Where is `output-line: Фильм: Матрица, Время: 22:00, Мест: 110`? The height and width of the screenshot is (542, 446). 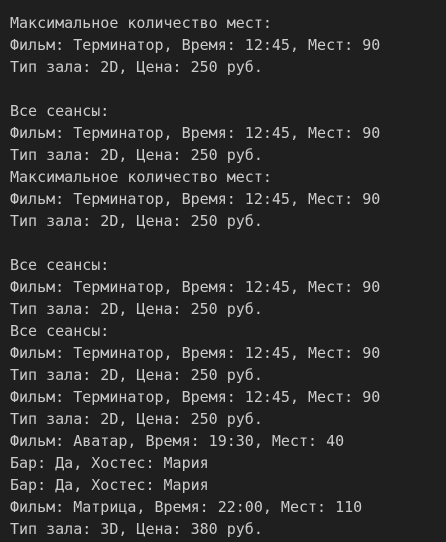
output-line: Фильм: Матрица, Время: 22:00, Мест: 110 is located at coordinates (186, 507).